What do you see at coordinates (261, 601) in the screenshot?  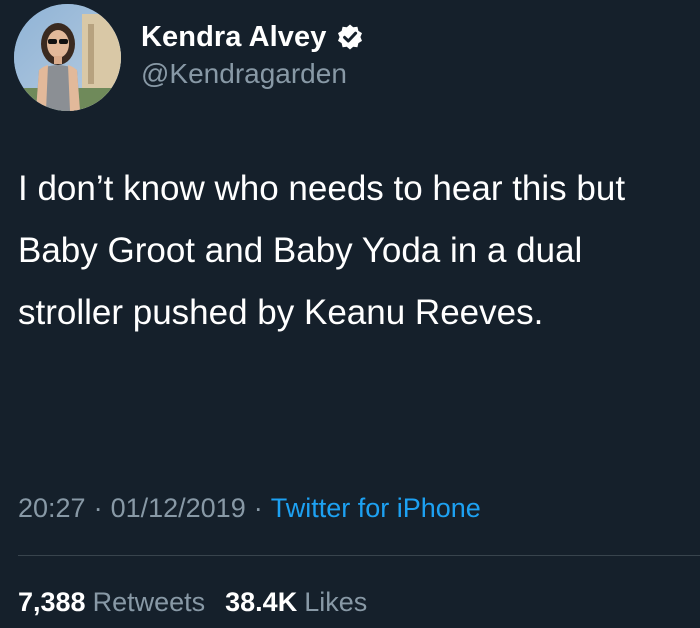 I see `likes-count: 38.4K` at bounding box center [261, 601].